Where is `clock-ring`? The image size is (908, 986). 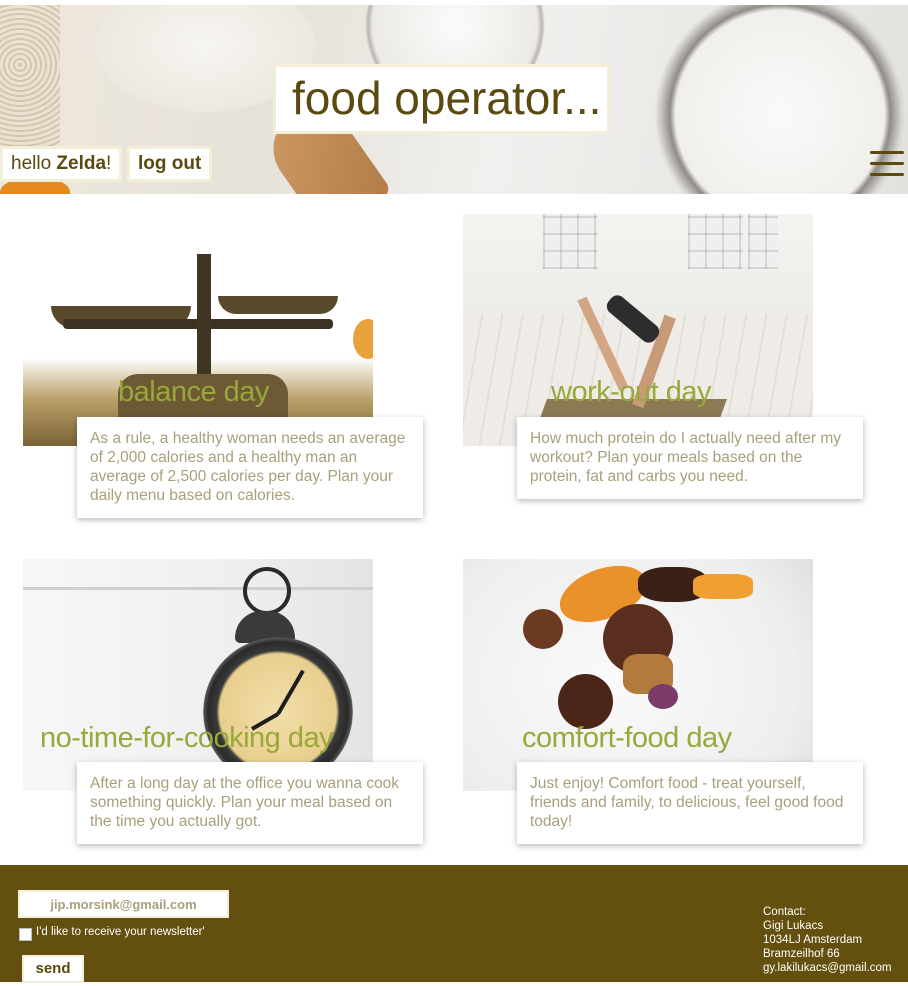
clock-ring is located at coordinates (267, 591).